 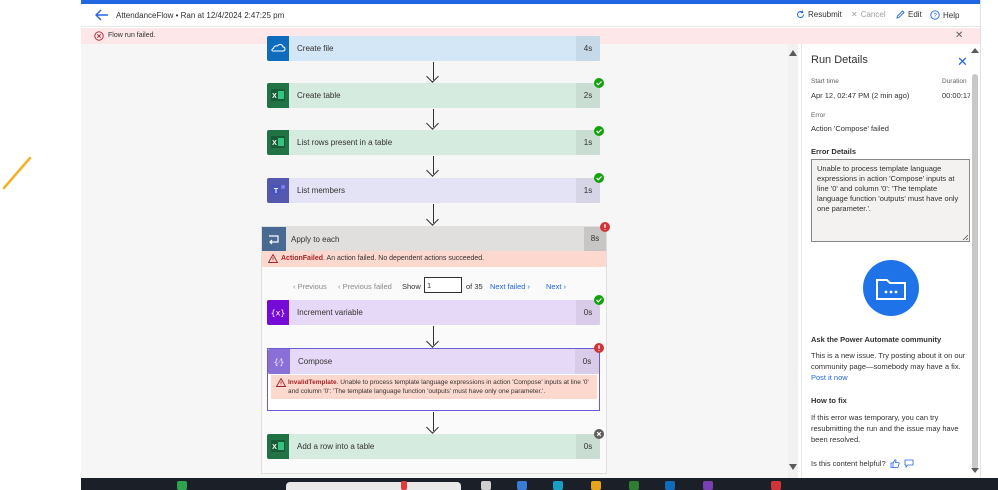 I want to click on pager-previous-label: Previous, so click(x=312, y=286).